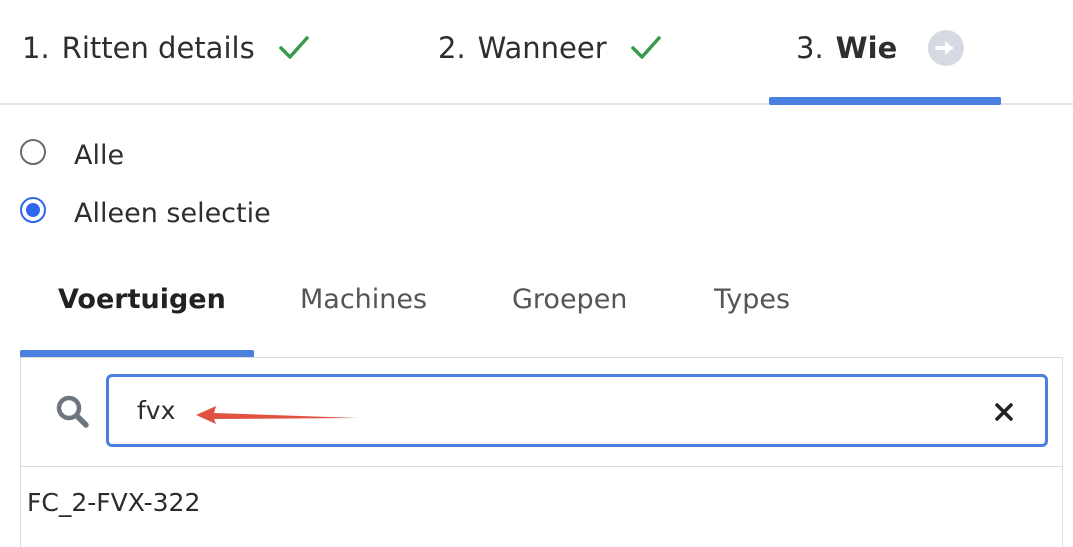  I want to click on step-number: 1., so click(36, 48).